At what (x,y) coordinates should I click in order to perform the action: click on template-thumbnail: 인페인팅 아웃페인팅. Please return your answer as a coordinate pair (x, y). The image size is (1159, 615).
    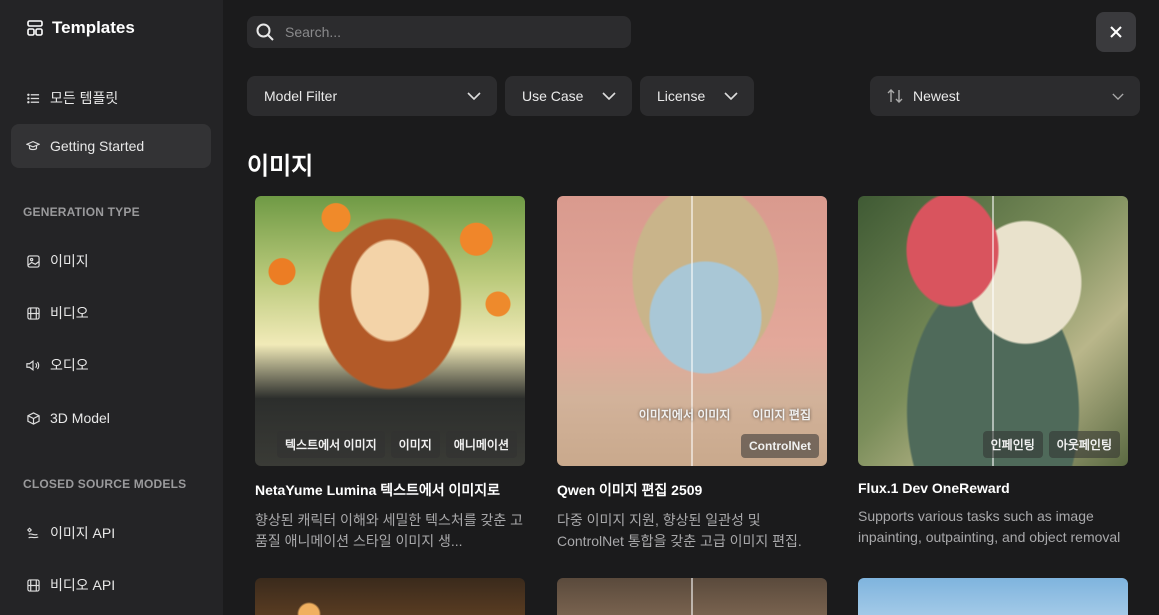
    Looking at the image, I should click on (993, 331).